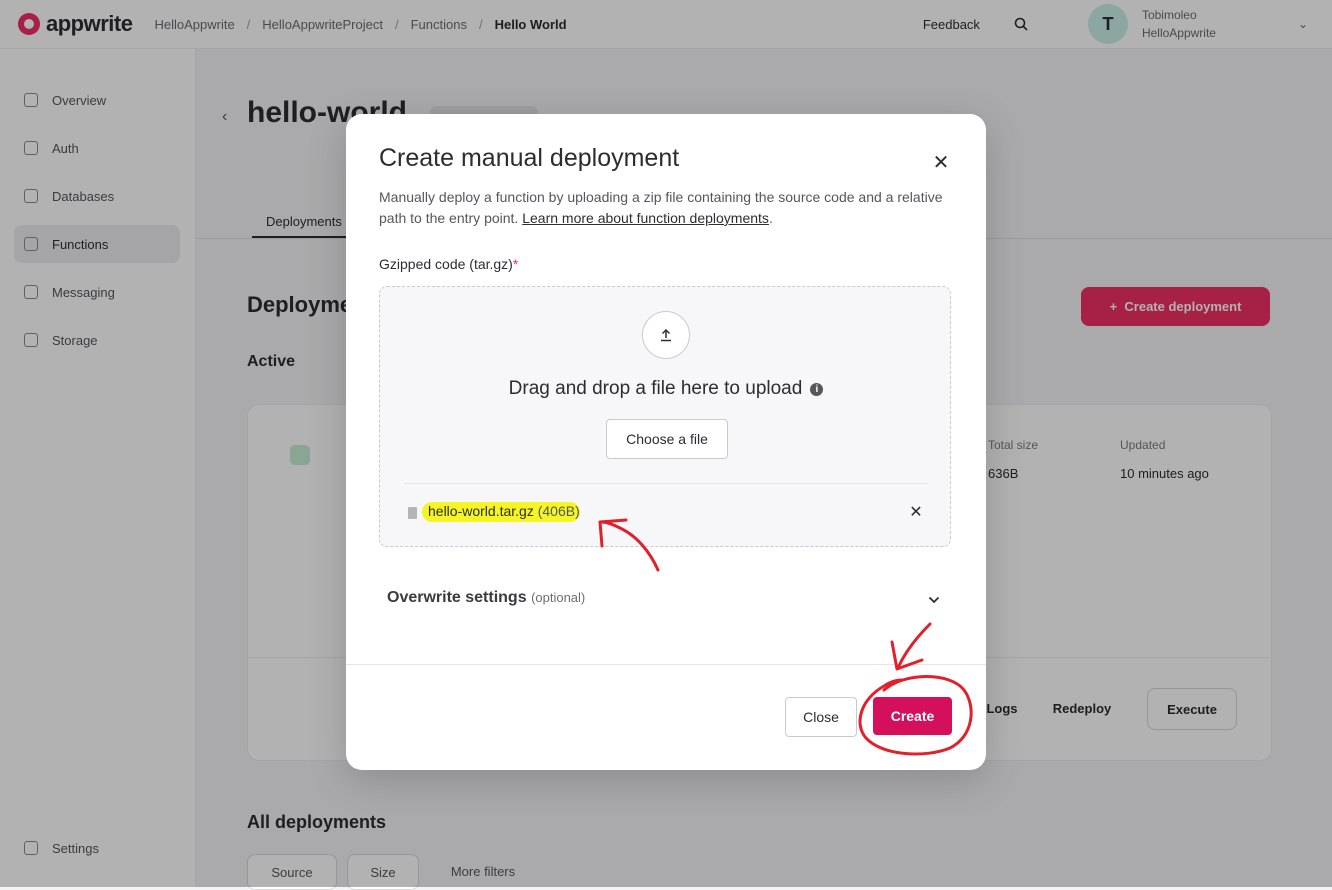 Image resolution: width=1332 pixels, height=890 pixels. I want to click on uploaded-file: hello-world.tar.gz (406B), so click(504, 511).